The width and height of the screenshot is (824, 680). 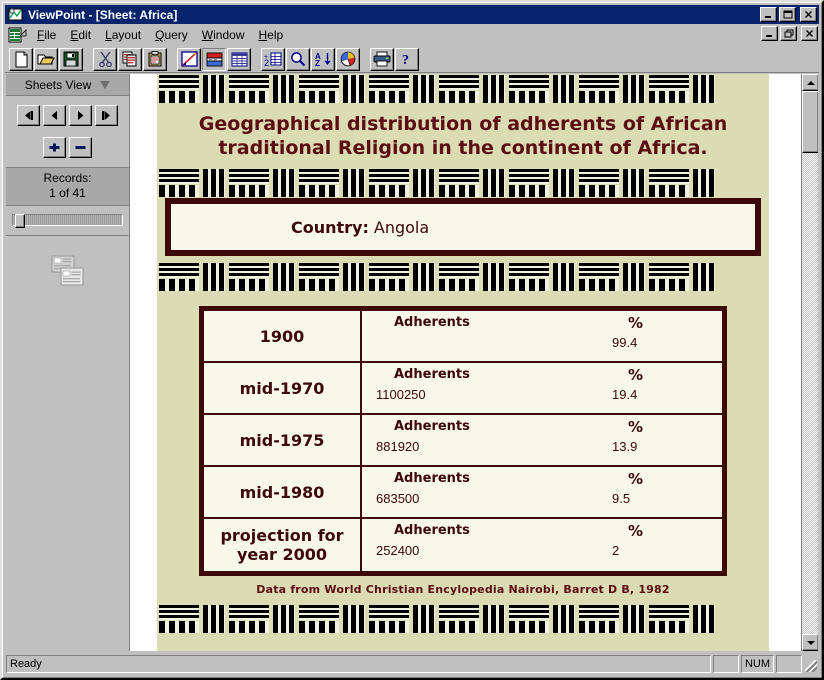 I want to click on menu-file: File, so click(x=46, y=35).